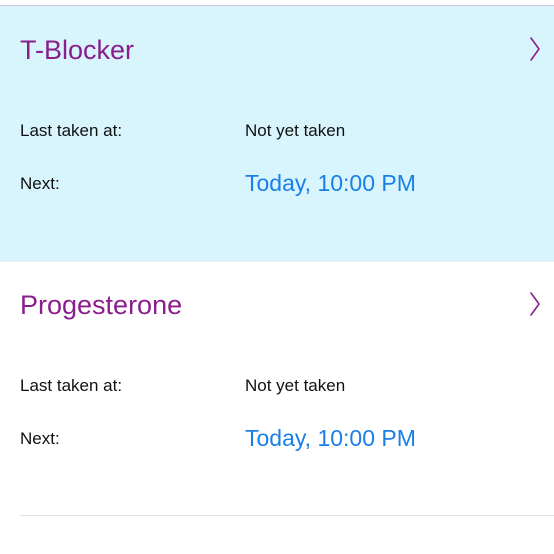 The image size is (554, 554). Describe the element at coordinates (287, 515) in the screenshot. I see `list-divider` at that location.